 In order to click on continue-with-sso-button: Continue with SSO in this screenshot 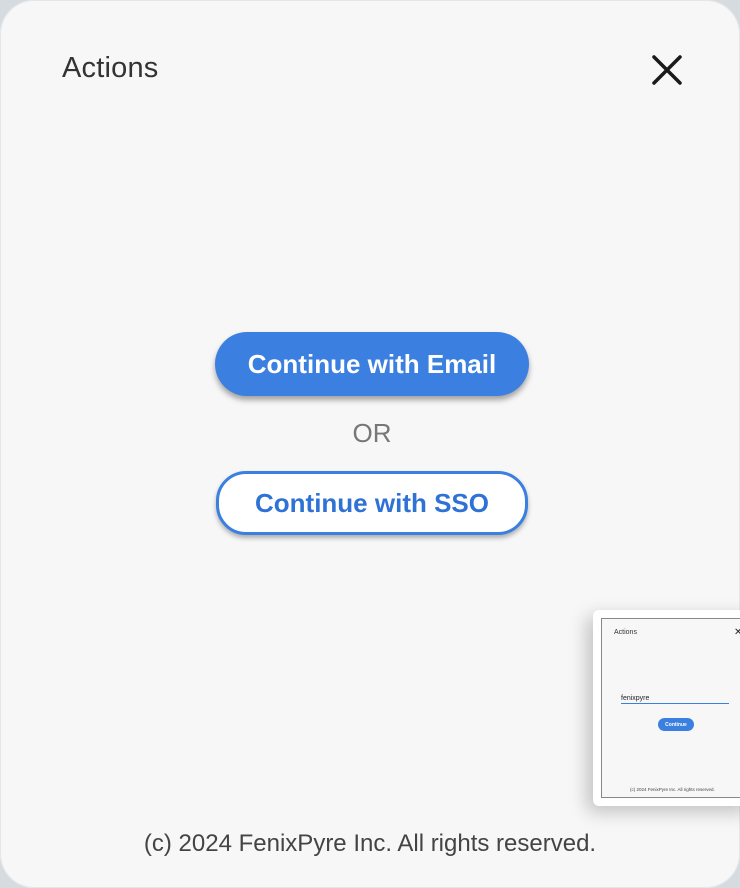, I will do `click(372, 503)`.